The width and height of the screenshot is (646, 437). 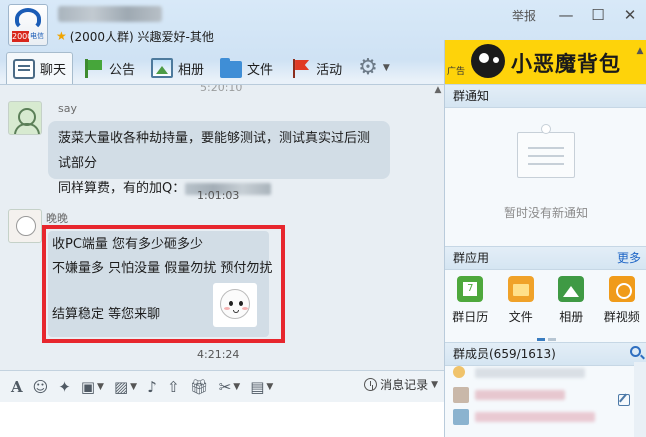 I want to click on apps-more-link: 更多, so click(x=629, y=258).